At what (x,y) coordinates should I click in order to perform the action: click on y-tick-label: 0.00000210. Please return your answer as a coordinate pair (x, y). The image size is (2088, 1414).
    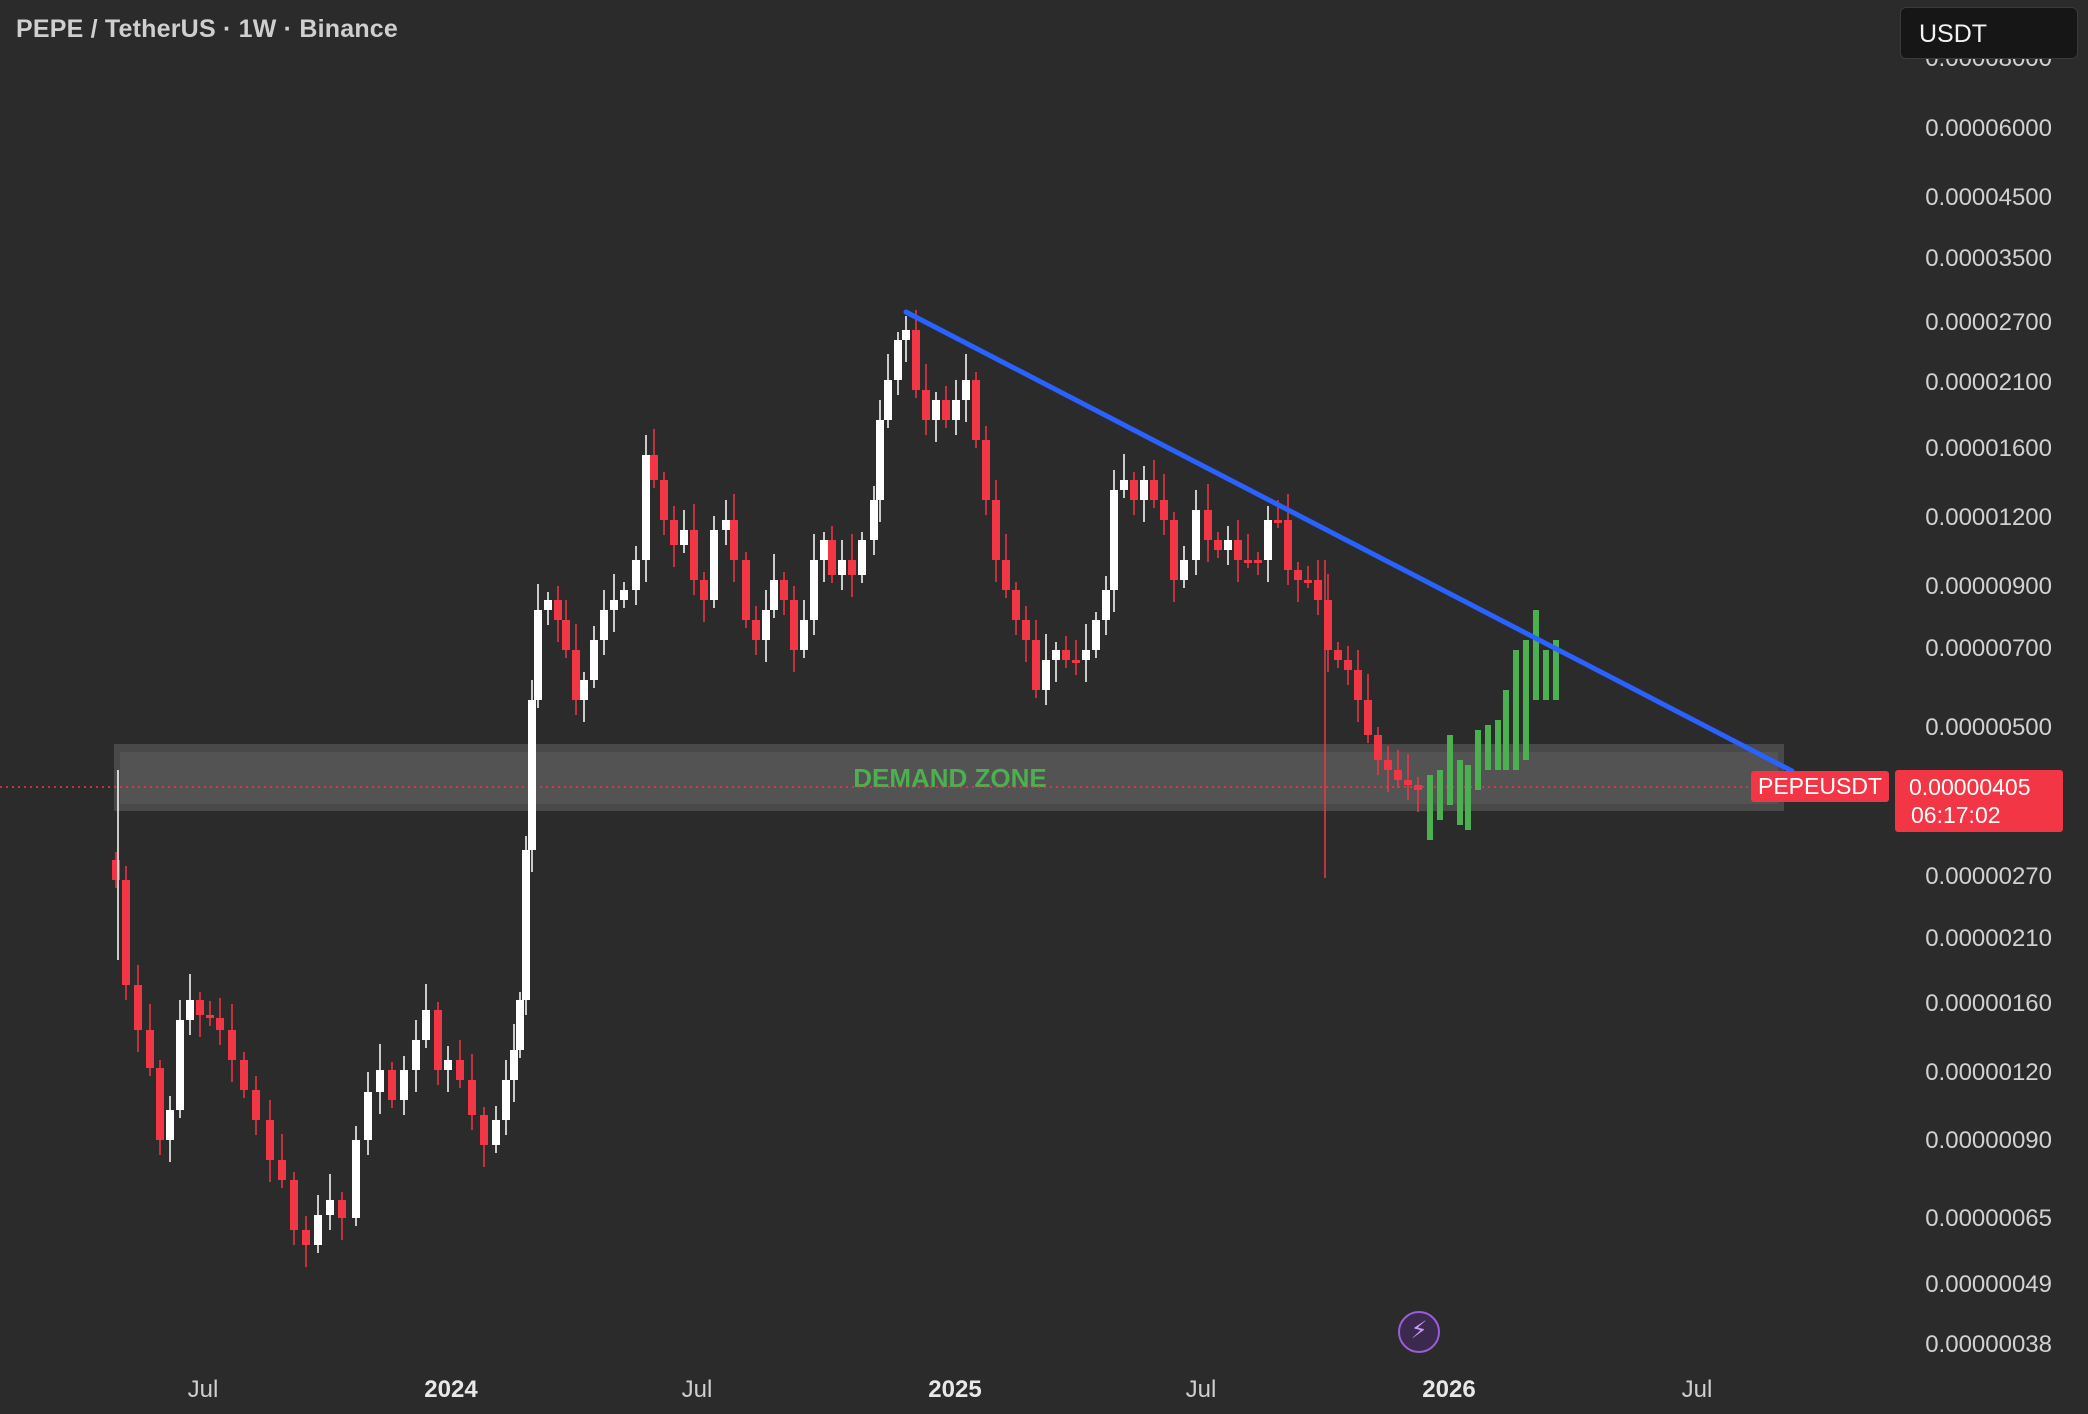
    Looking at the image, I should click on (1988, 938).